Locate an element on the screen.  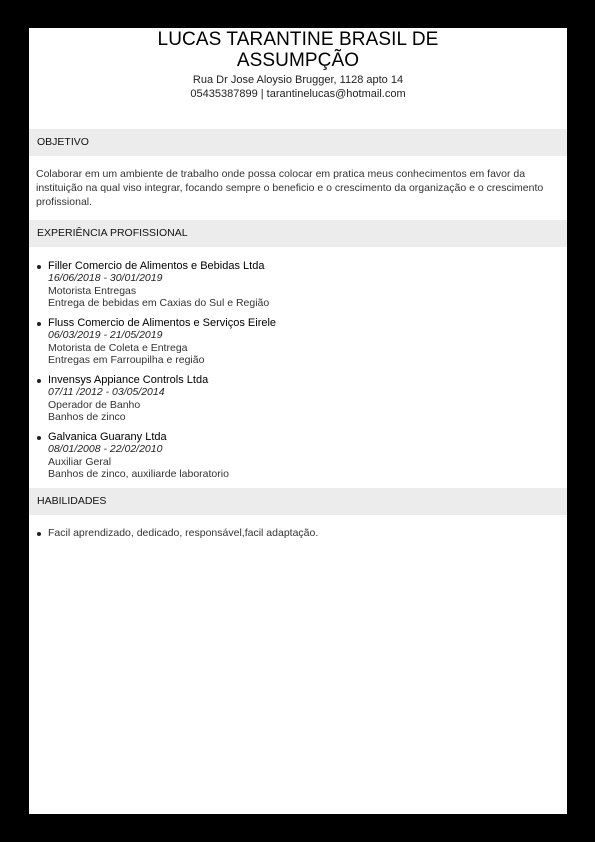
job-company: Galvanica Guarany Ltda is located at coordinates (107, 437).